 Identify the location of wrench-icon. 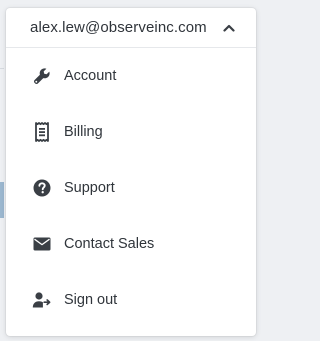
(42, 76).